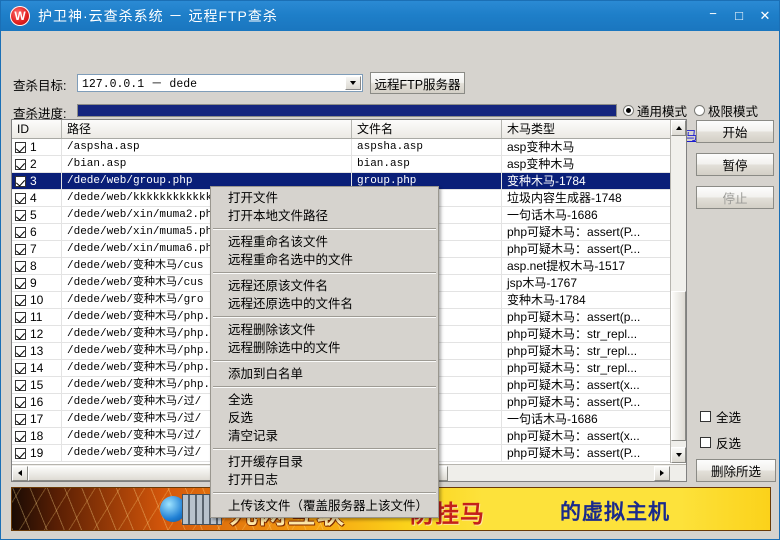 The height and width of the screenshot is (540, 780). I want to click on row-type-cell: jsp木马-1767, so click(586, 283).